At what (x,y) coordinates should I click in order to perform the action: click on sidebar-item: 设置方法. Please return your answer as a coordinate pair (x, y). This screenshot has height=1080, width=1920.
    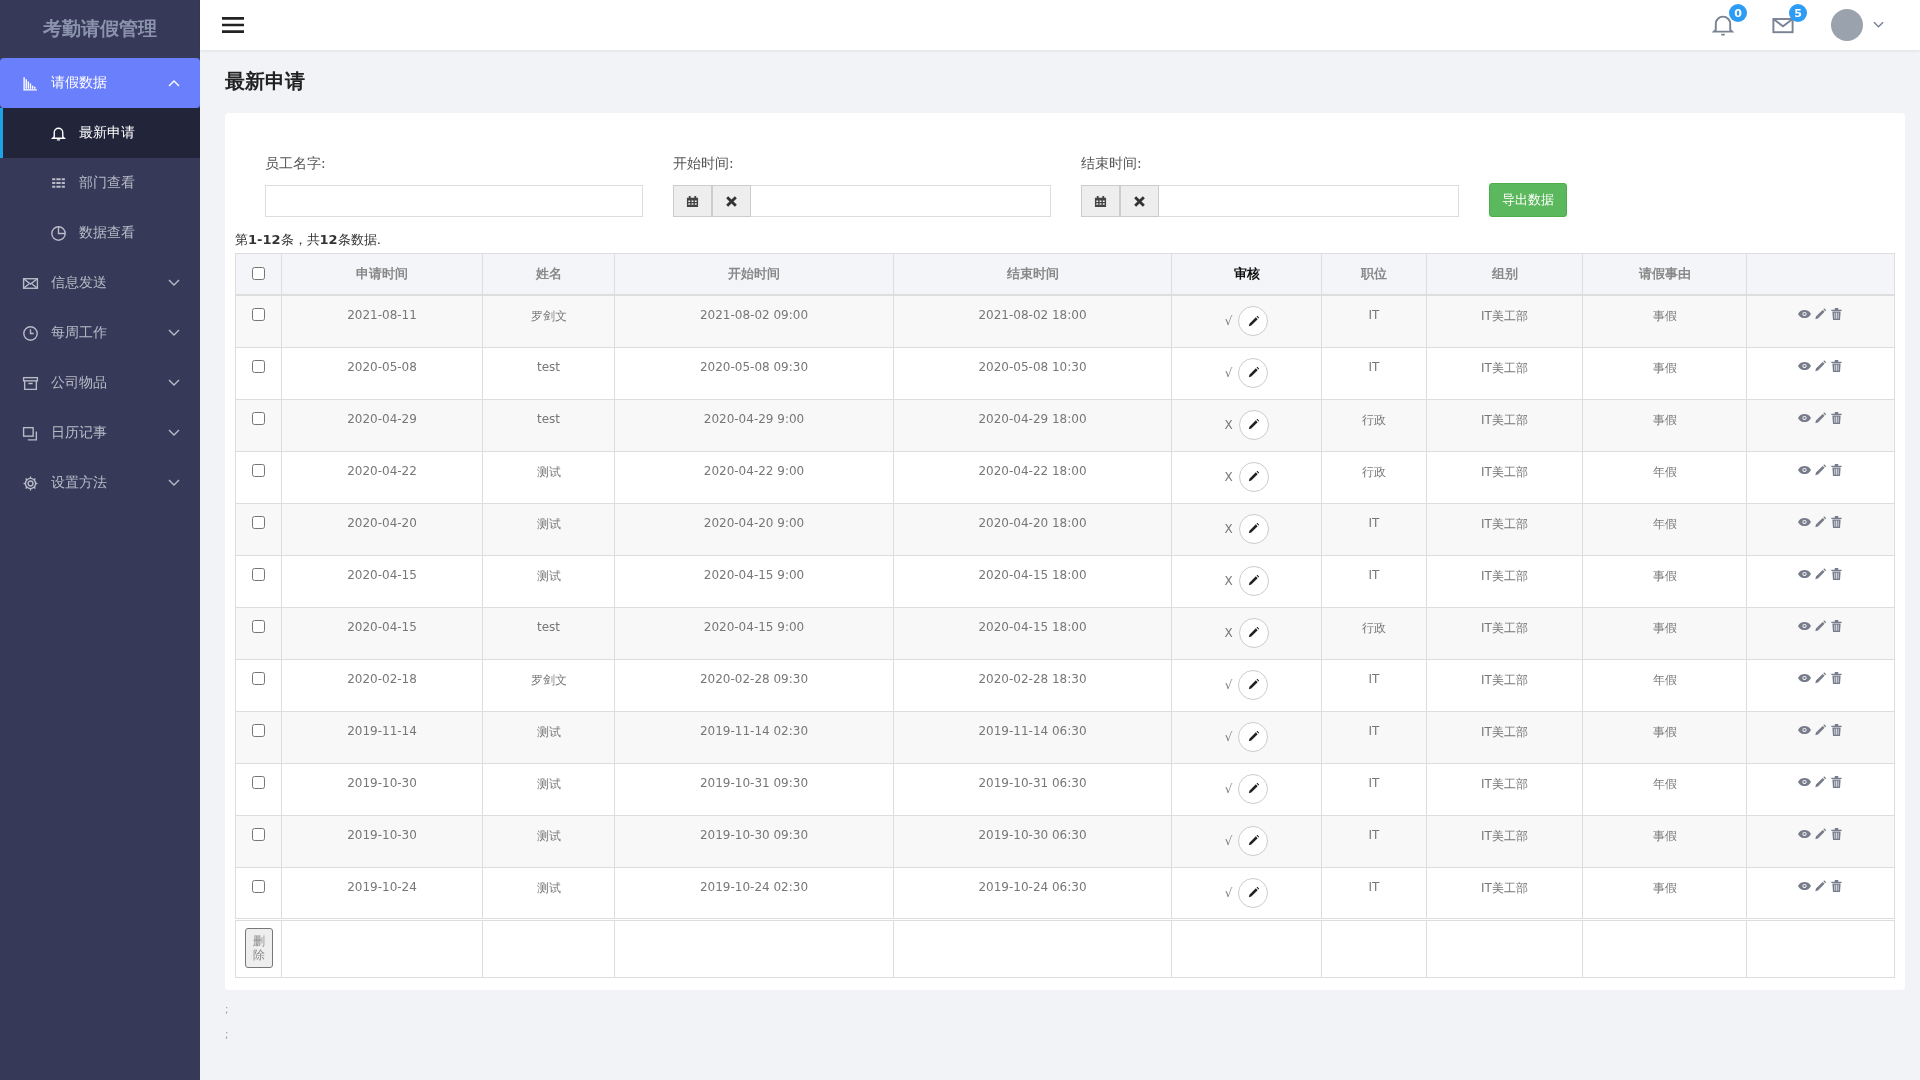
    Looking at the image, I should click on (100, 483).